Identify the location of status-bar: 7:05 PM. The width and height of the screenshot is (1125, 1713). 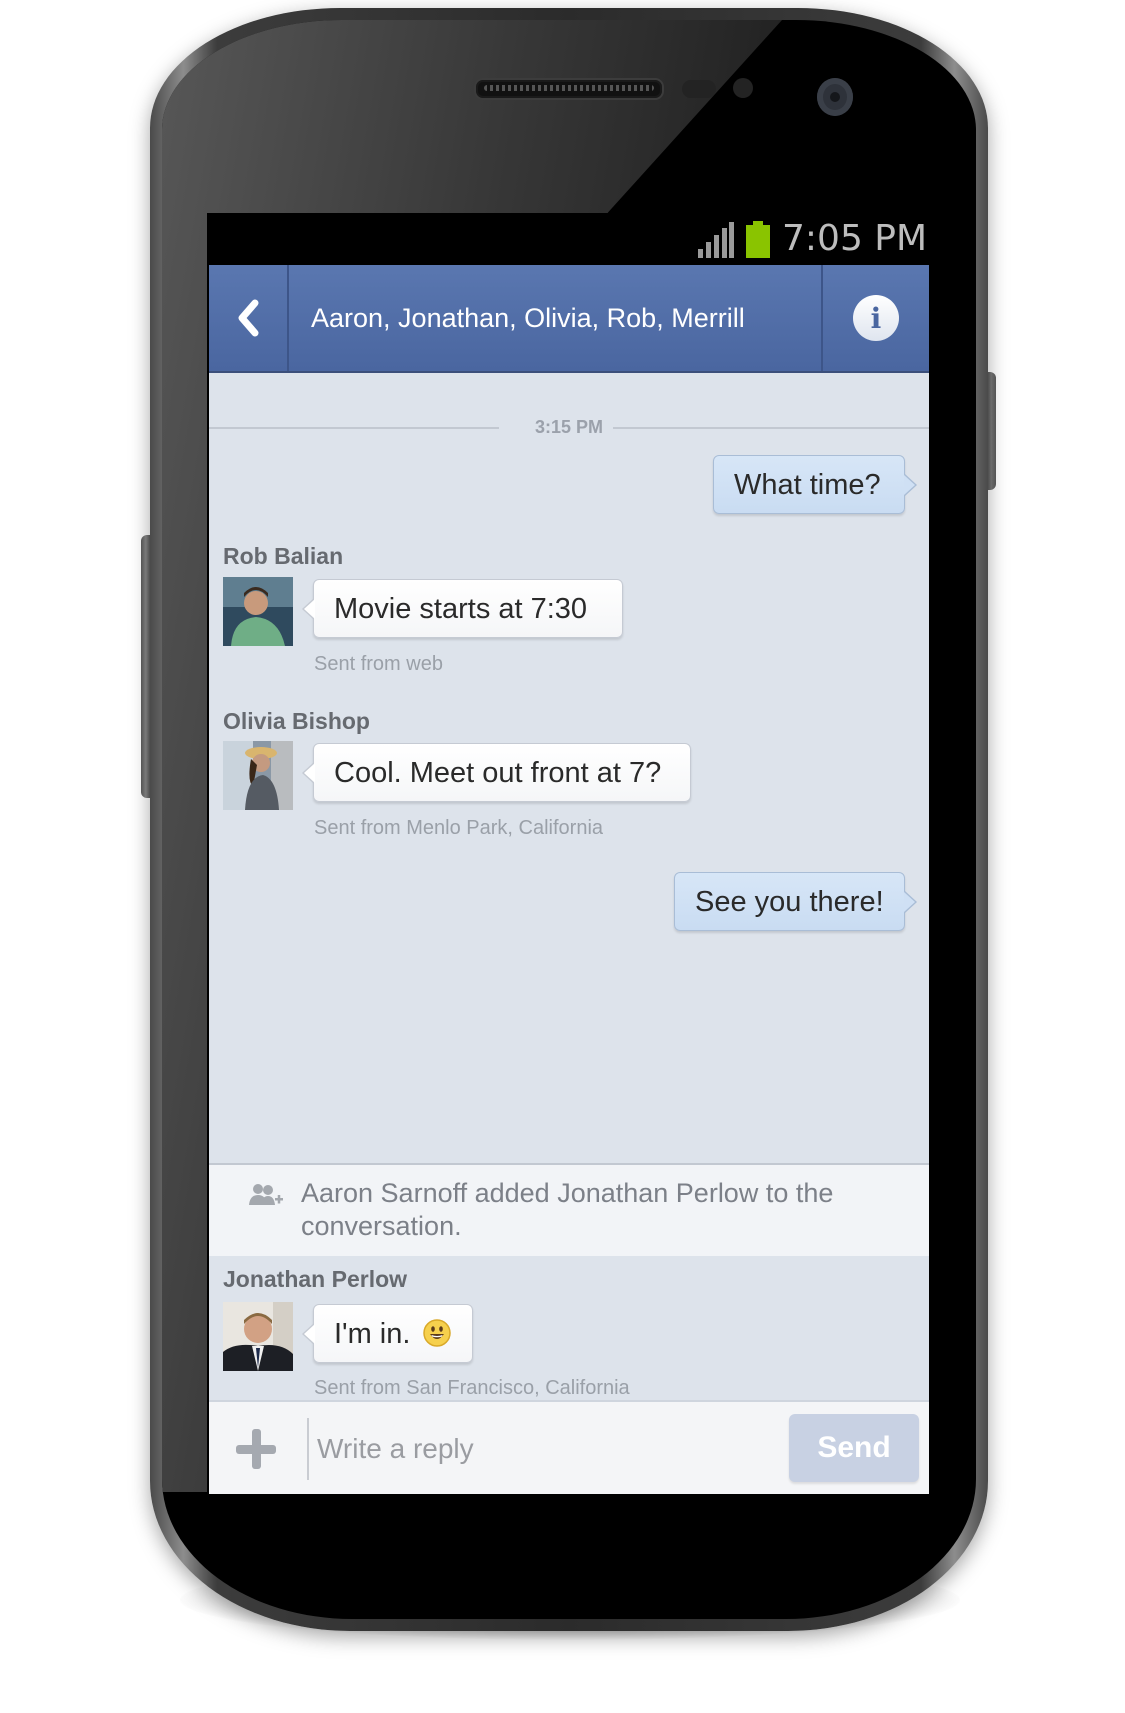
(568, 239).